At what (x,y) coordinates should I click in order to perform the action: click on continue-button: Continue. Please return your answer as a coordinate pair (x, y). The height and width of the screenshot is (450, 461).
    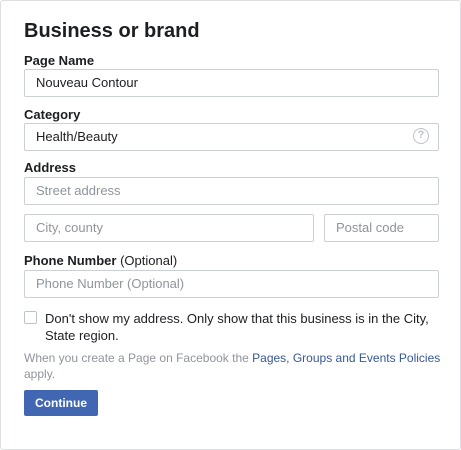
    Looking at the image, I should click on (61, 403).